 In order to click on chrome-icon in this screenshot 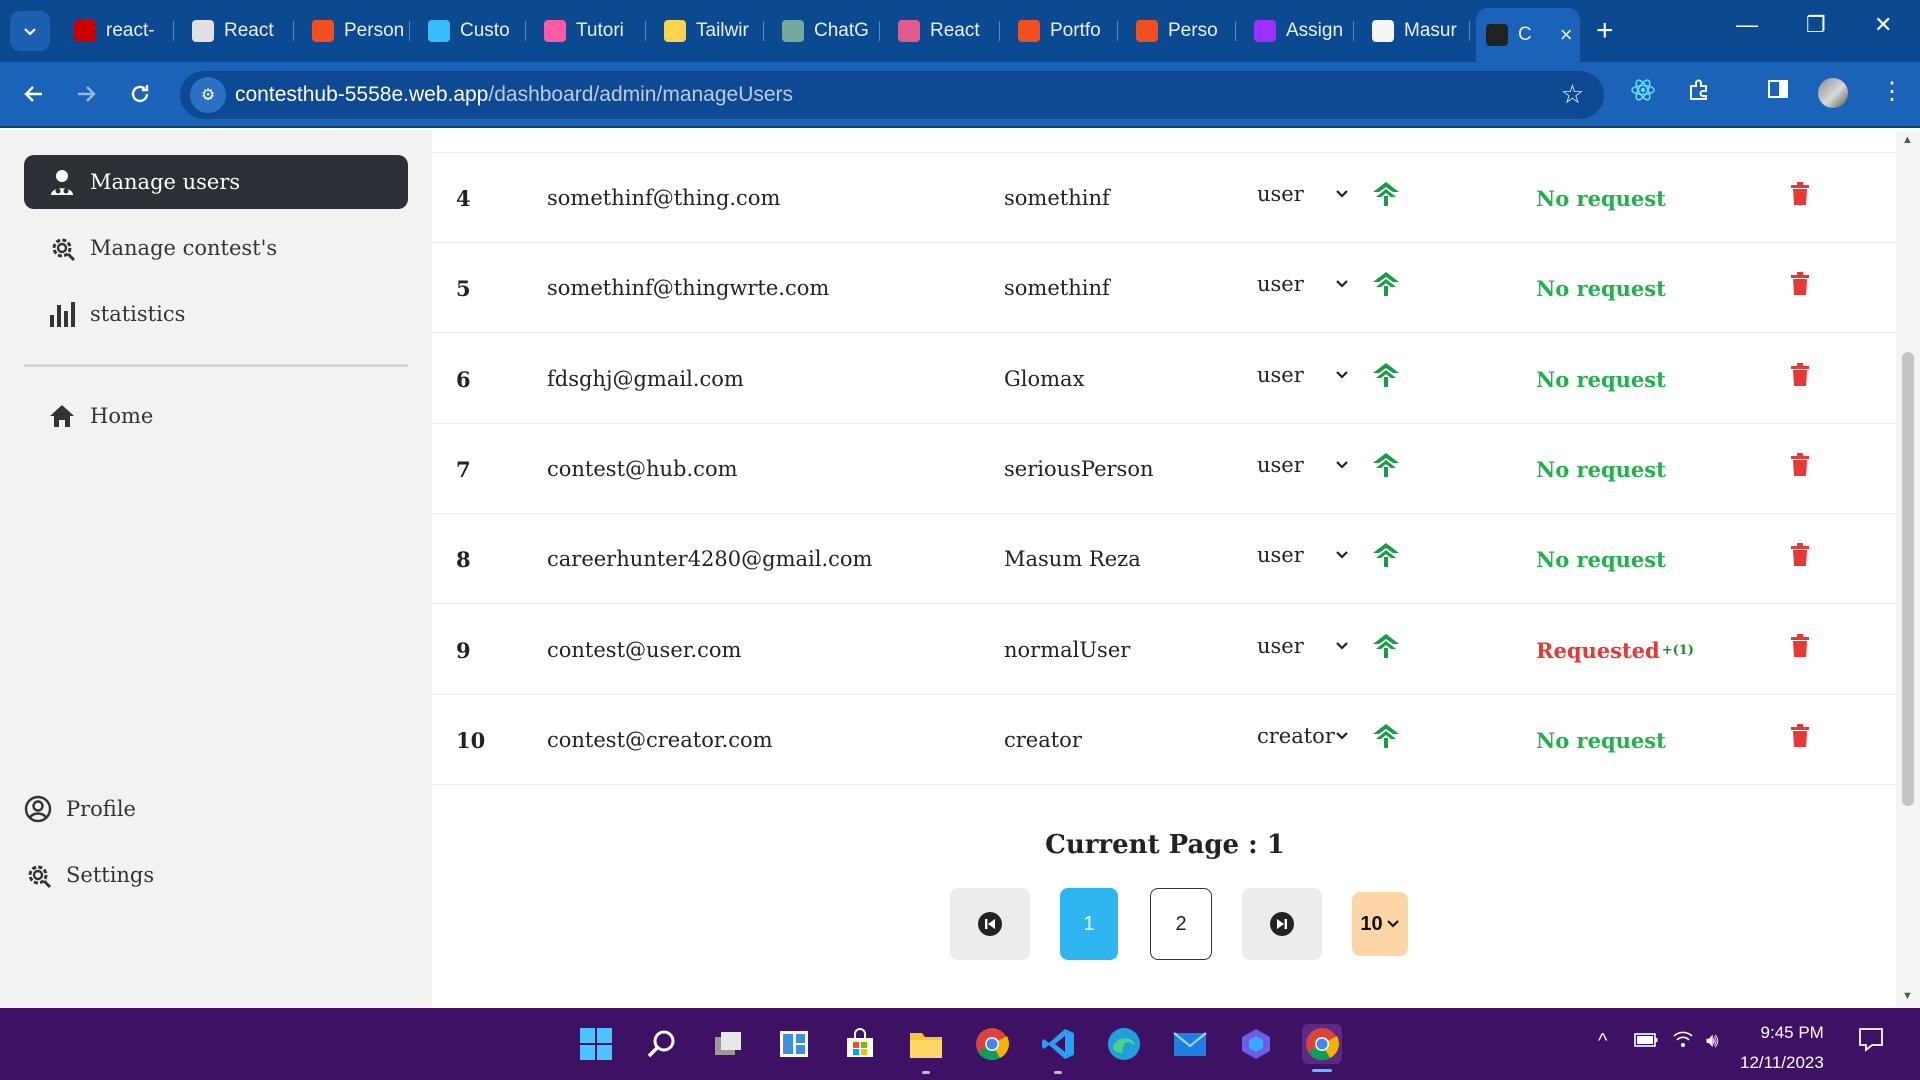, I will do `click(992, 1044)`.